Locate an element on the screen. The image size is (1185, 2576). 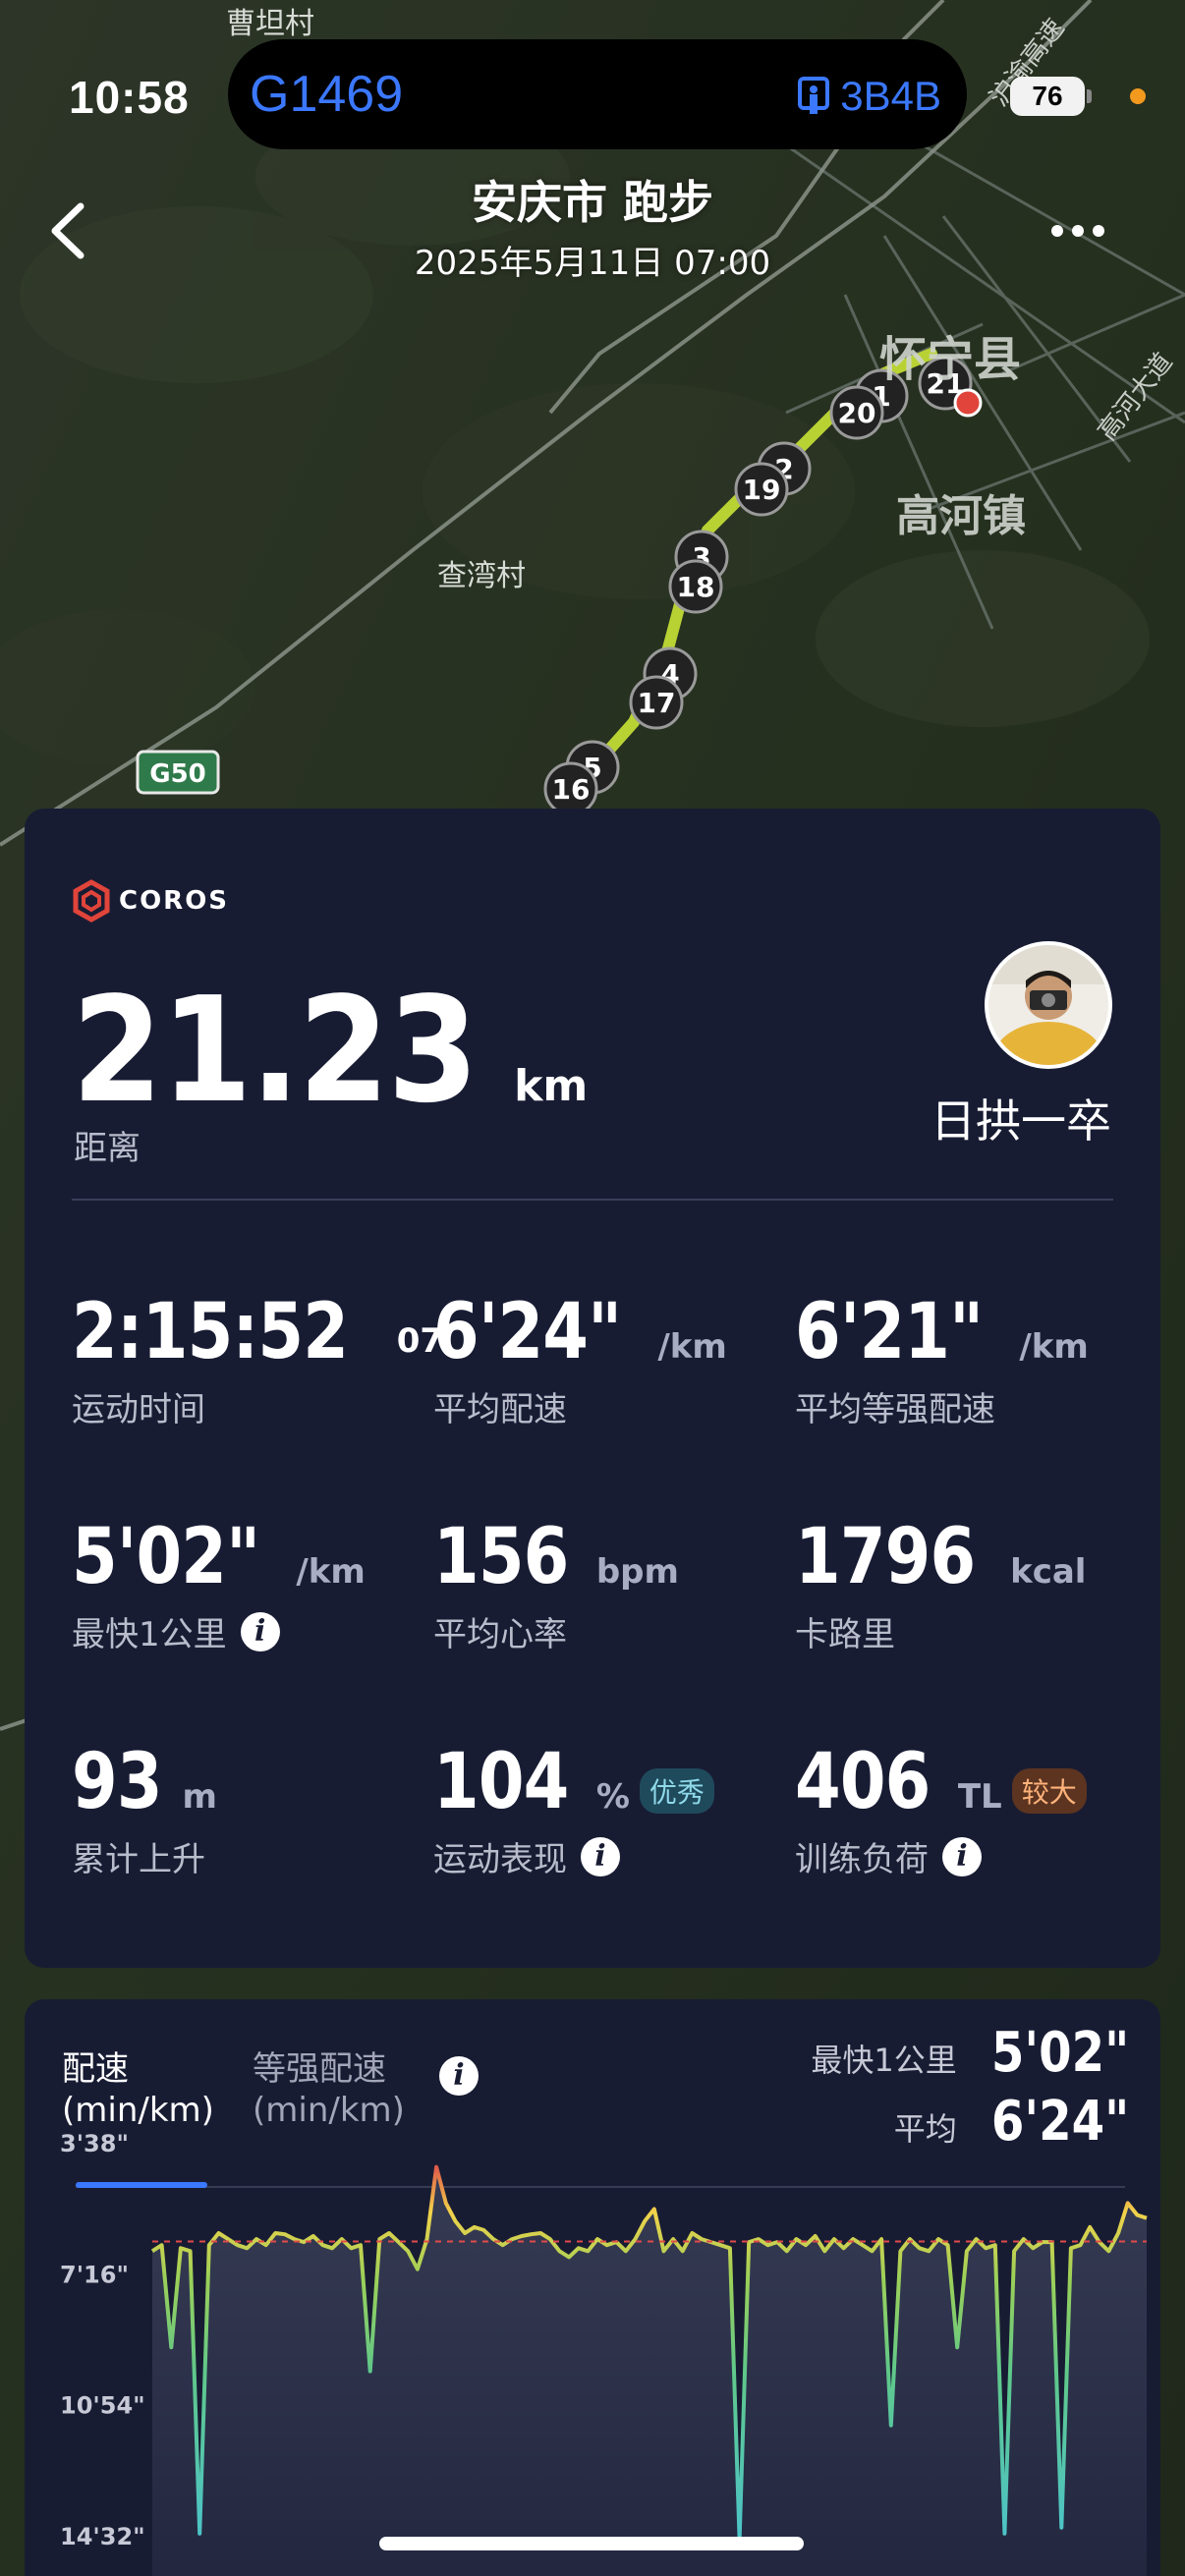
home-indicator is located at coordinates (592, 2543).